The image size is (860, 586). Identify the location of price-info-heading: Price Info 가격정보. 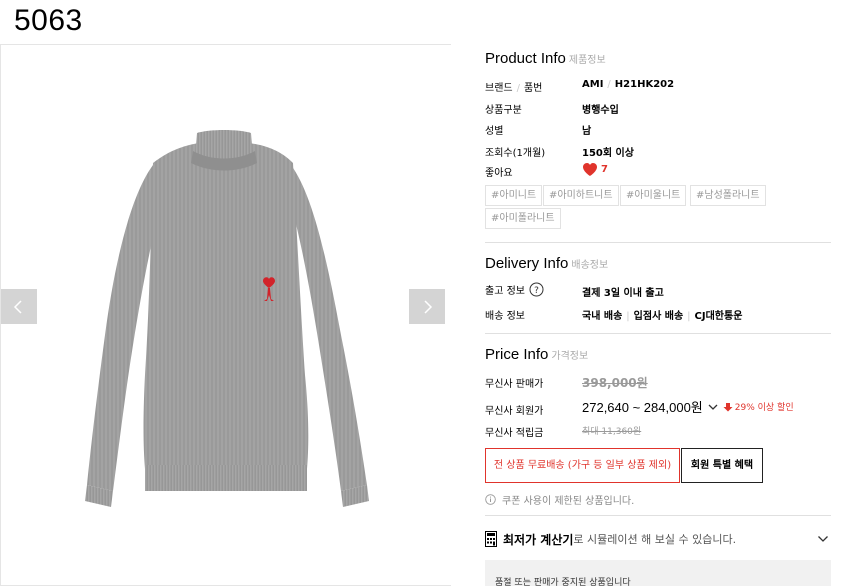
(536, 353).